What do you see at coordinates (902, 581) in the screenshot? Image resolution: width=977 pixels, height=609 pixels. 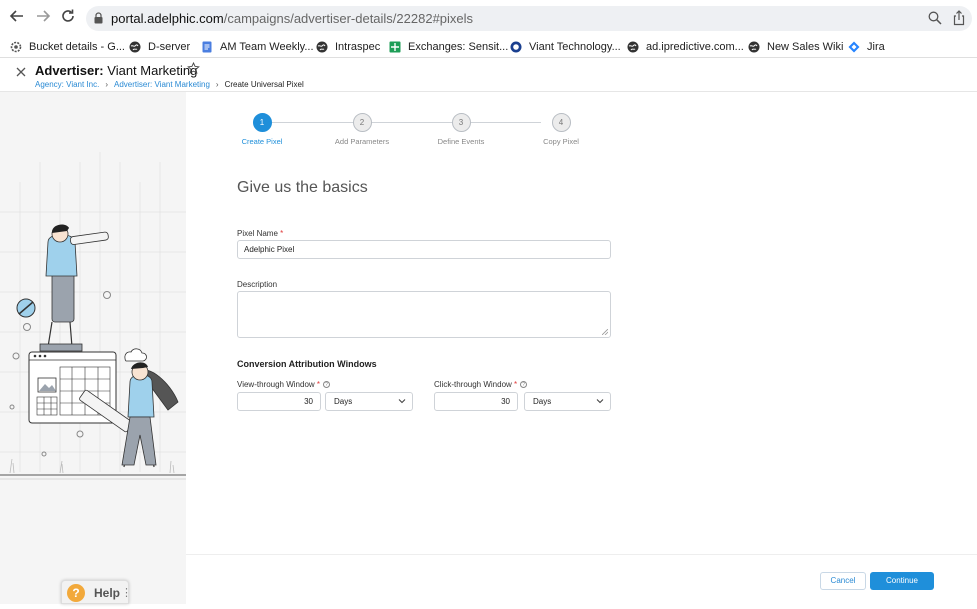 I see `continue-button: Continue` at bounding box center [902, 581].